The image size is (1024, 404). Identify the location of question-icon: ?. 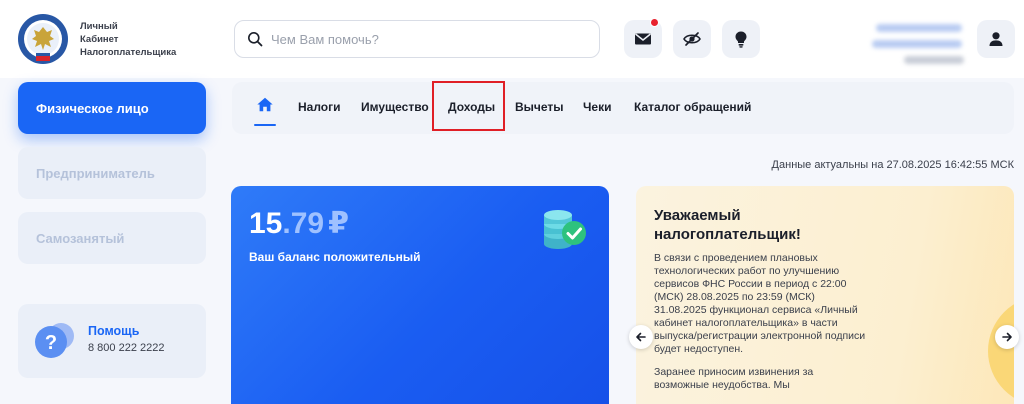
(54, 340).